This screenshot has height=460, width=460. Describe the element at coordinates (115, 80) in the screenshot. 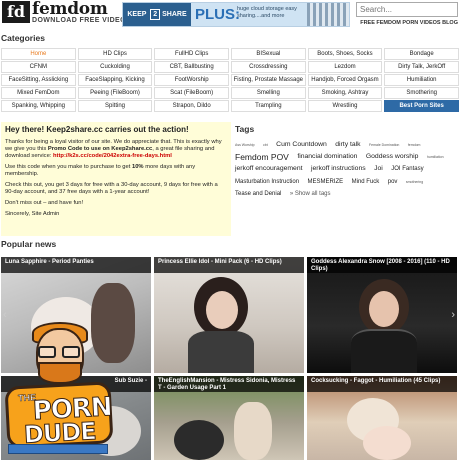

I see `category-link: FaceSlapping, Kicking` at that location.